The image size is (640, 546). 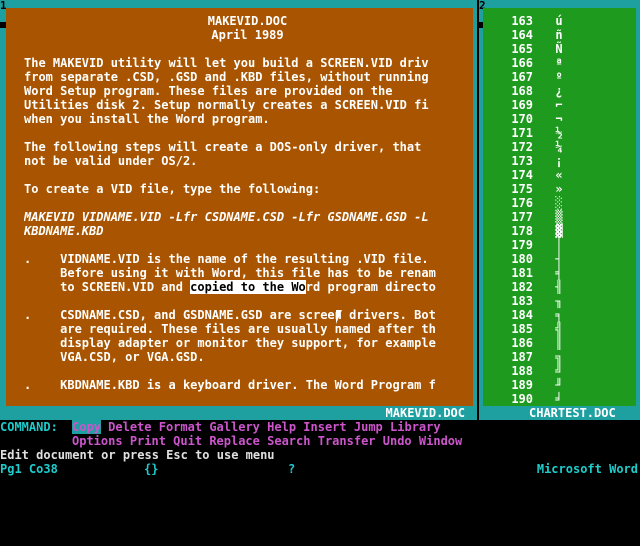 What do you see at coordinates (535, 161) in the screenshot?
I see `char-row: 173 ¡` at bounding box center [535, 161].